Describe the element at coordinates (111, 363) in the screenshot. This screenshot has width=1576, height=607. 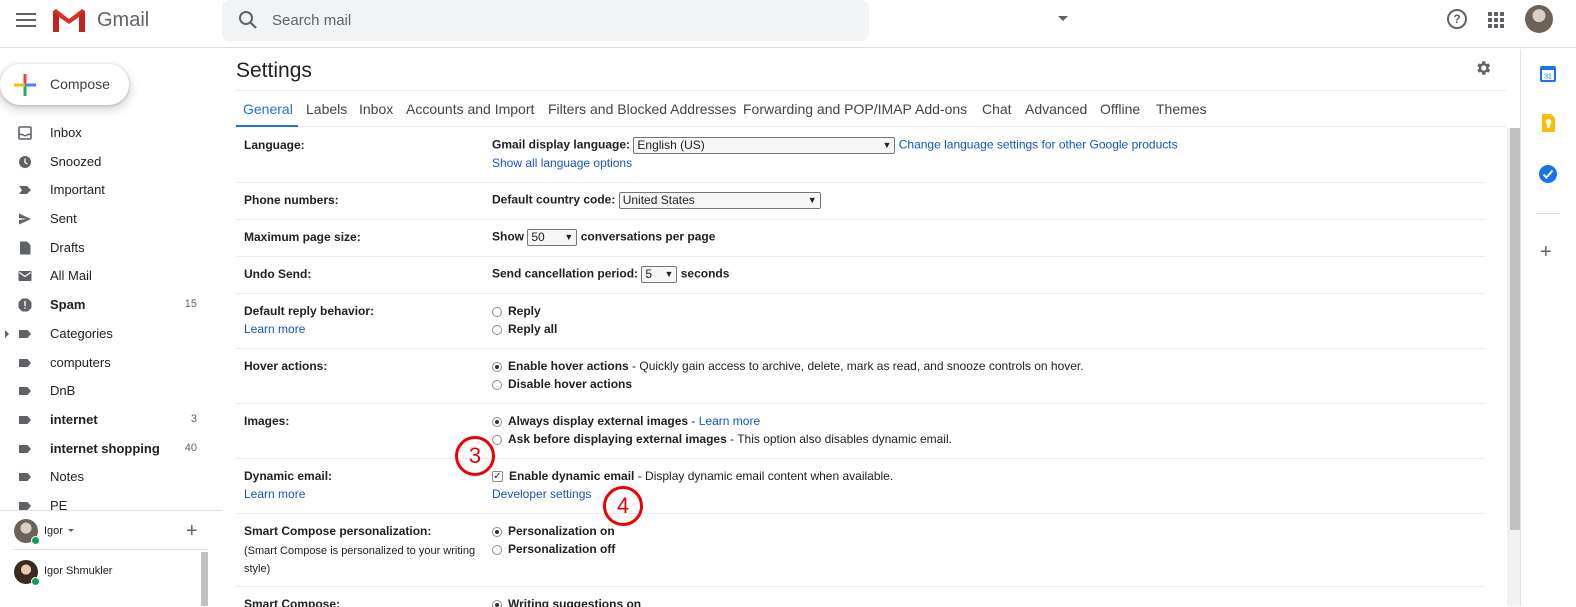
I see `sidebar-item-computers: computers` at that location.